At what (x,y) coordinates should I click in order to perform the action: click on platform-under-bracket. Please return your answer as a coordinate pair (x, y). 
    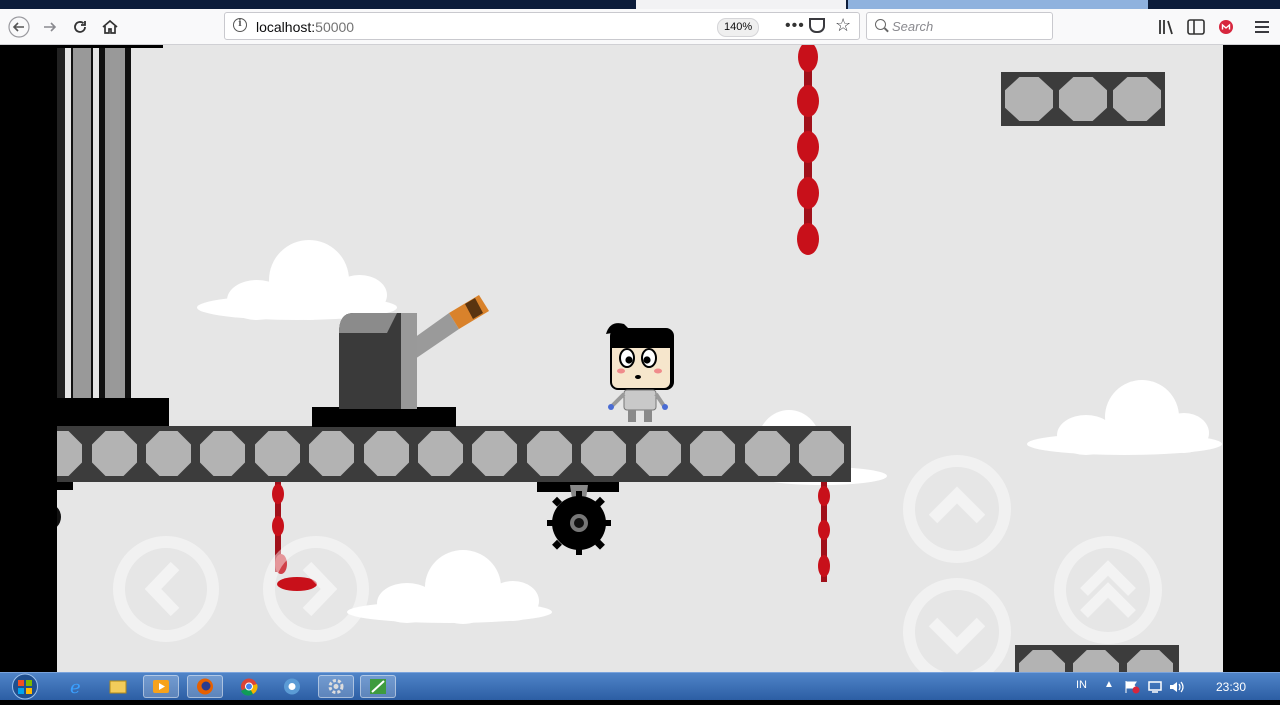
    Looking at the image, I should click on (65, 486).